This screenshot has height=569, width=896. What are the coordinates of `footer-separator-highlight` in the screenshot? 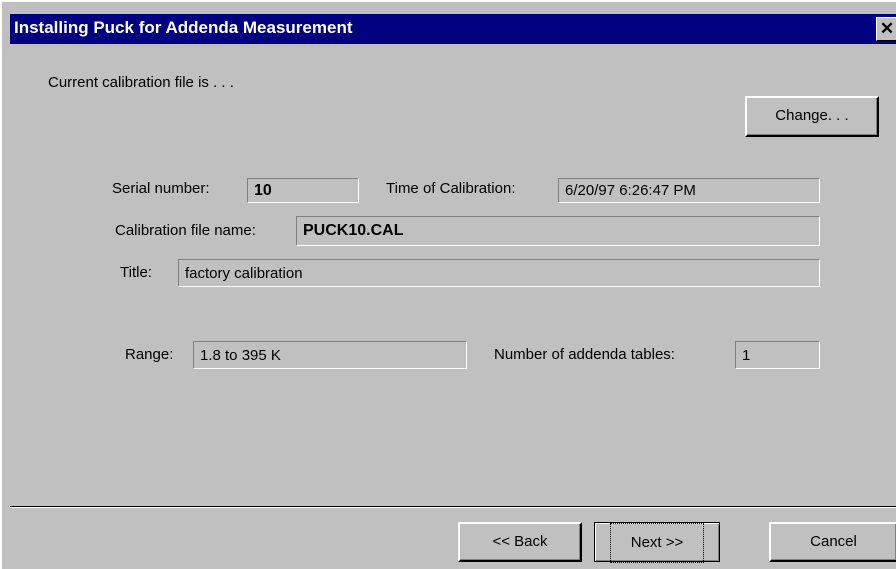 It's located at (453, 507).